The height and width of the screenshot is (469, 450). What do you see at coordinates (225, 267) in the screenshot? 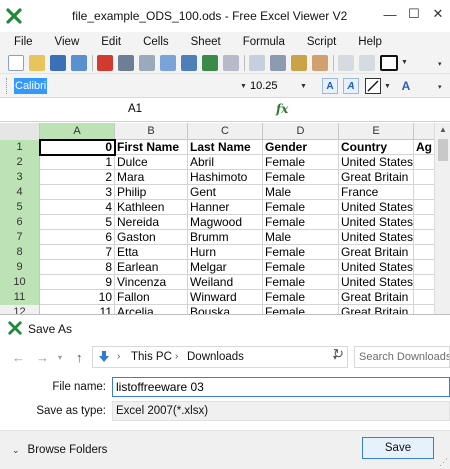
I see `table-cell: Melgar` at bounding box center [225, 267].